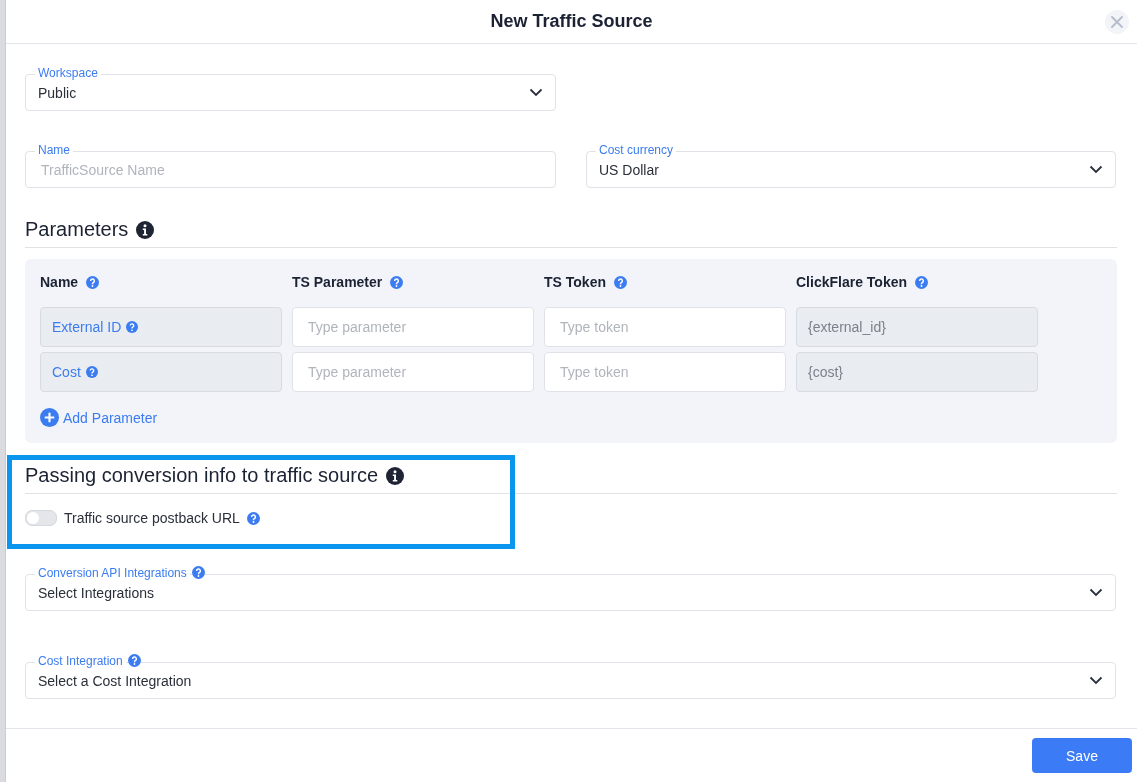  I want to click on close-button, so click(1117, 22).